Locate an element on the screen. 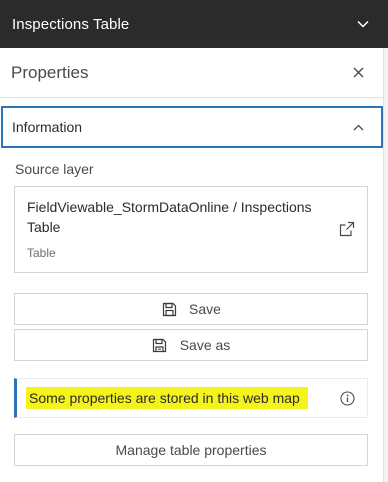 The height and width of the screenshot is (482, 388). properties-header: Properties is located at coordinates (191, 73).